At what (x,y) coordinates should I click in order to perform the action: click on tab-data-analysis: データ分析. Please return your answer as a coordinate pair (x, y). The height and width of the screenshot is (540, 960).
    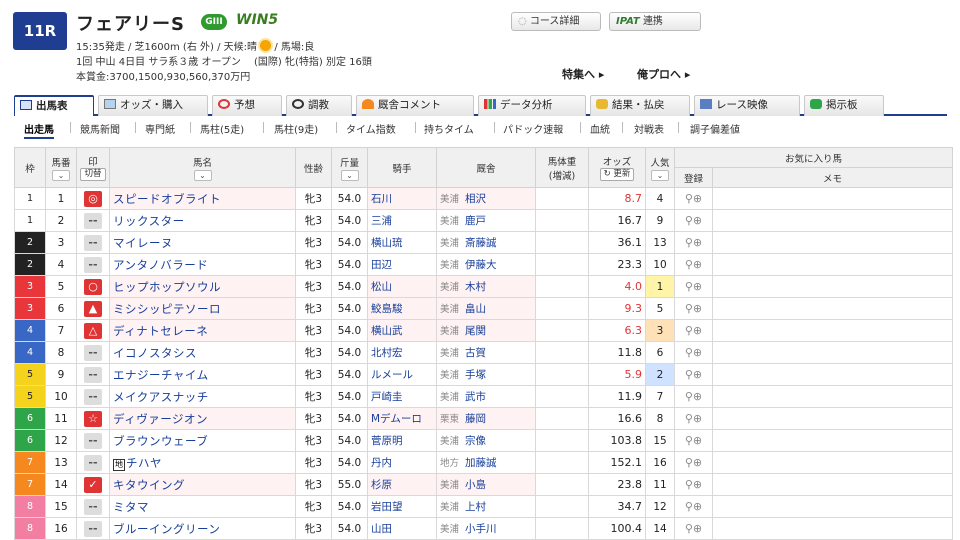
    Looking at the image, I should click on (532, 105).